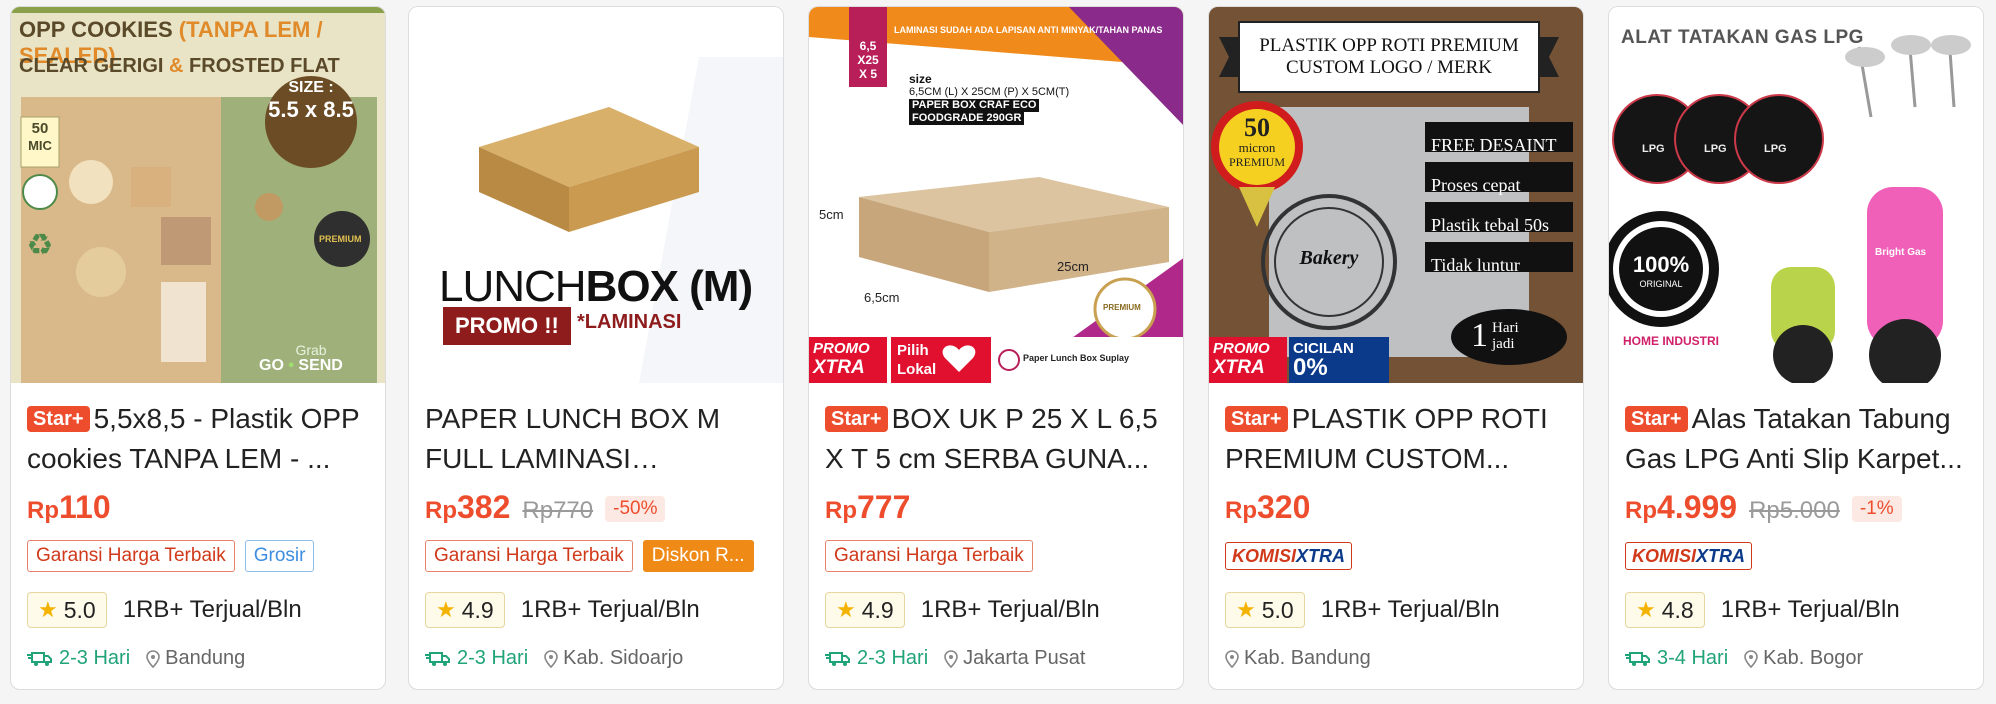 Image resolution: width=1996 pixels, height=704 pixels. I want to click on brand-b: BOX (M), so click(669, 286).